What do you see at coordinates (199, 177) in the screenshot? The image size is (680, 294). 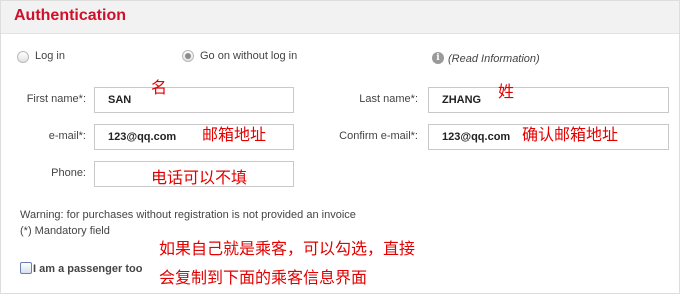 I see `phone-annotation: 电话可以不填` at bounding box center [199, 177].